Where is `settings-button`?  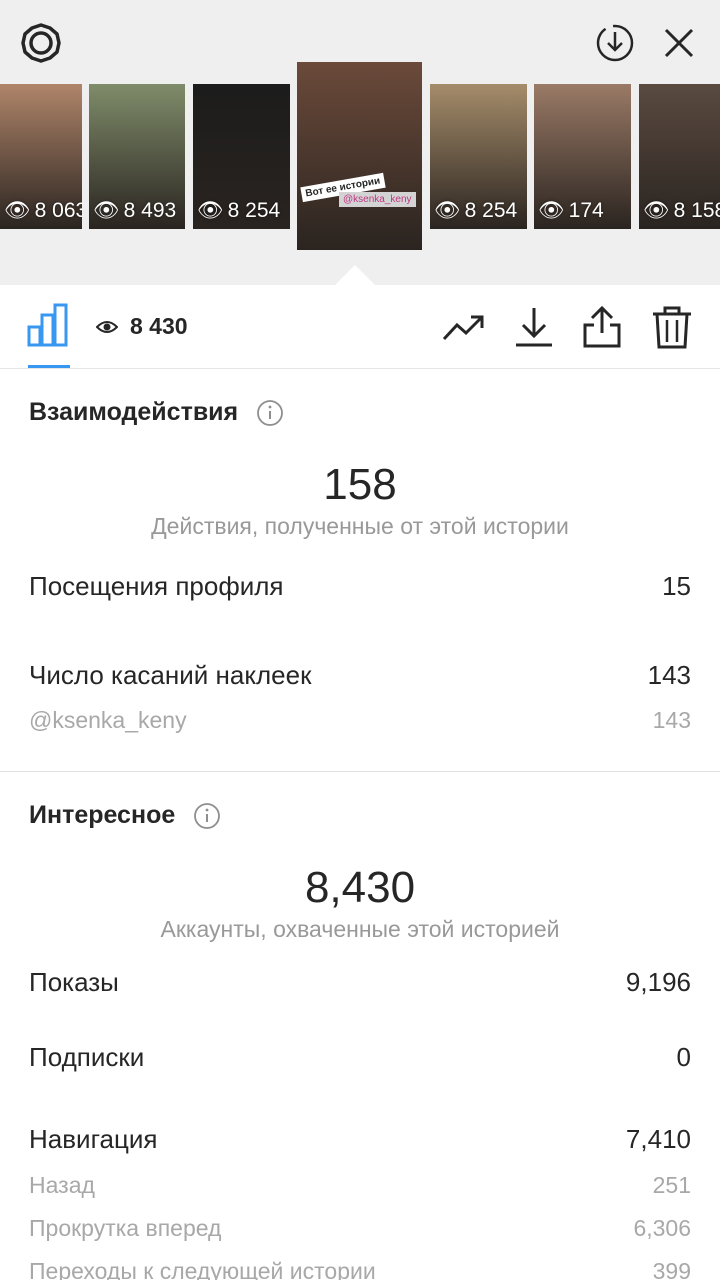
settings-button is located at coordinates (41, 43).